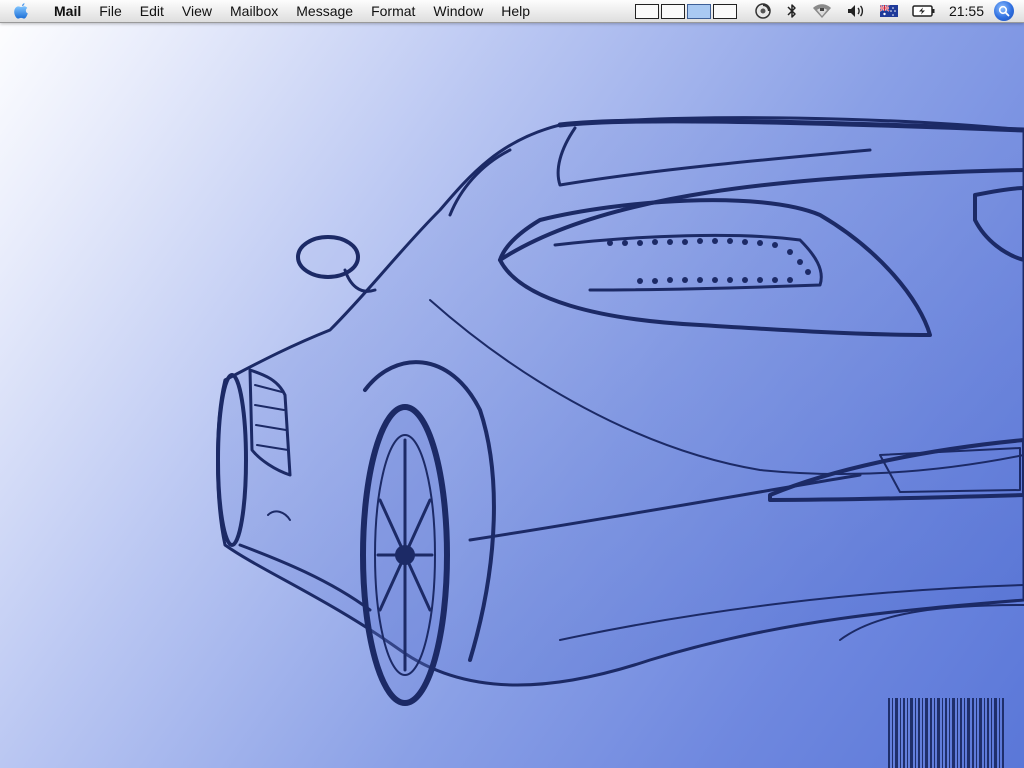 Image resolution: width=1024 pixels, height=768 pixels. I want to click on menu-app-mail: Mail, so click(66, 11).